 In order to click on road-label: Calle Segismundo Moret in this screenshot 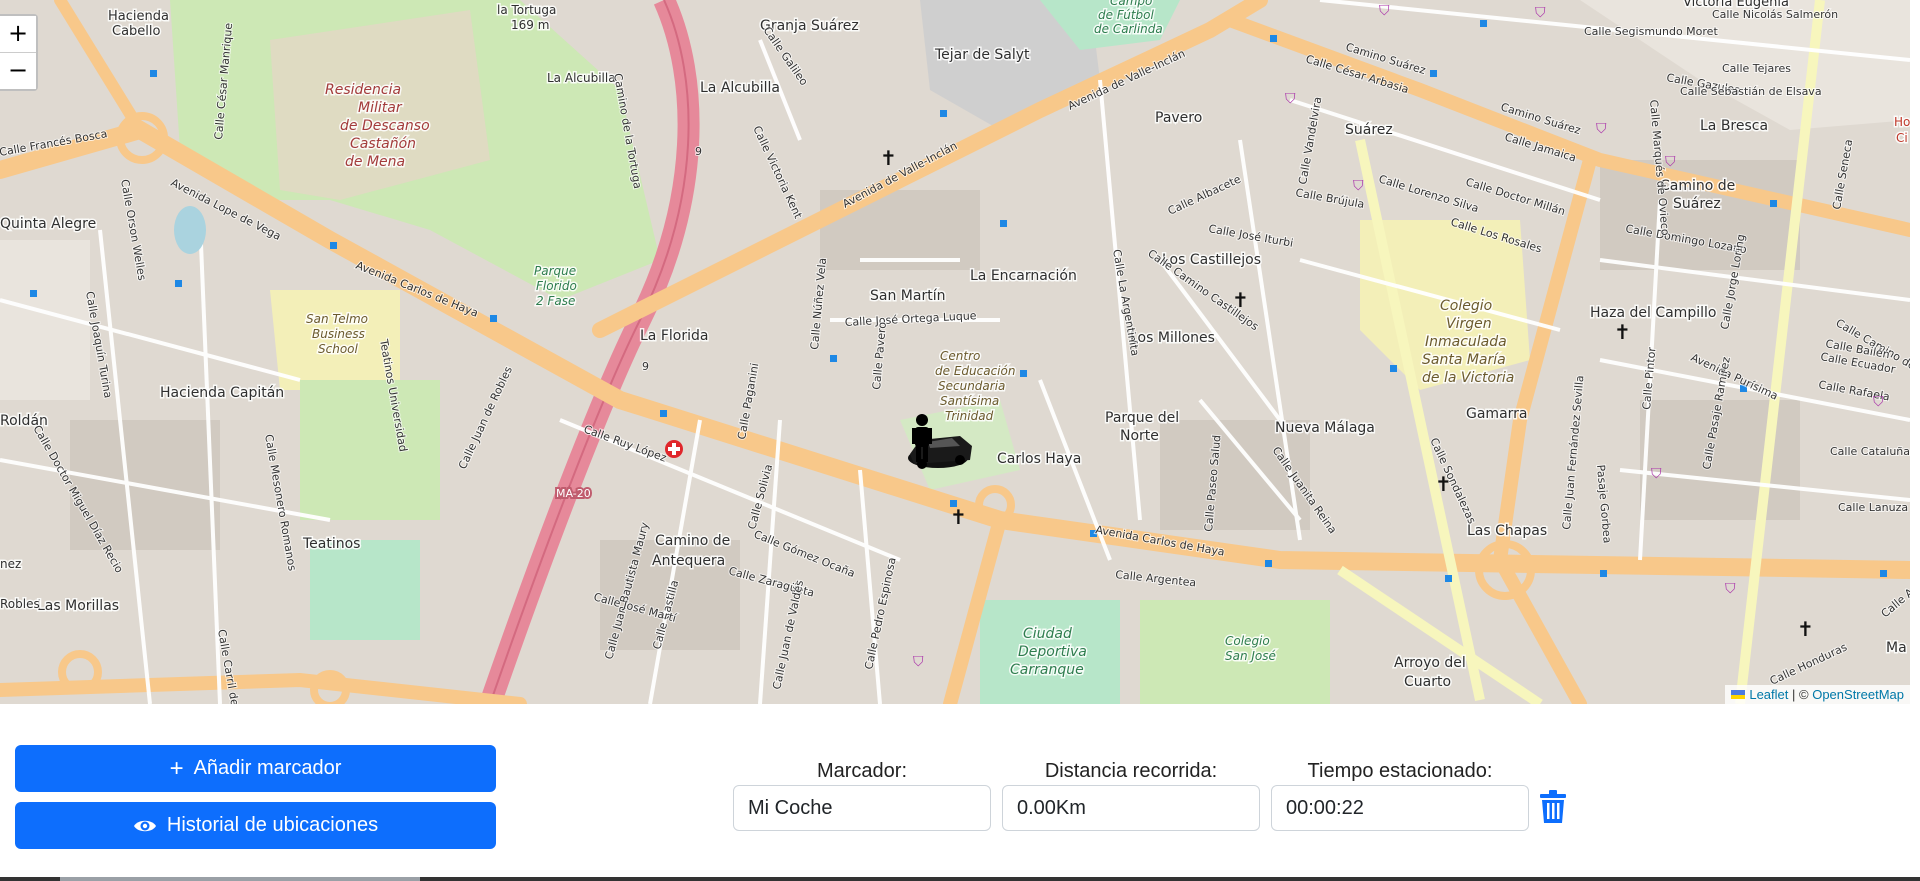, I will do `click(1651, 31)`.